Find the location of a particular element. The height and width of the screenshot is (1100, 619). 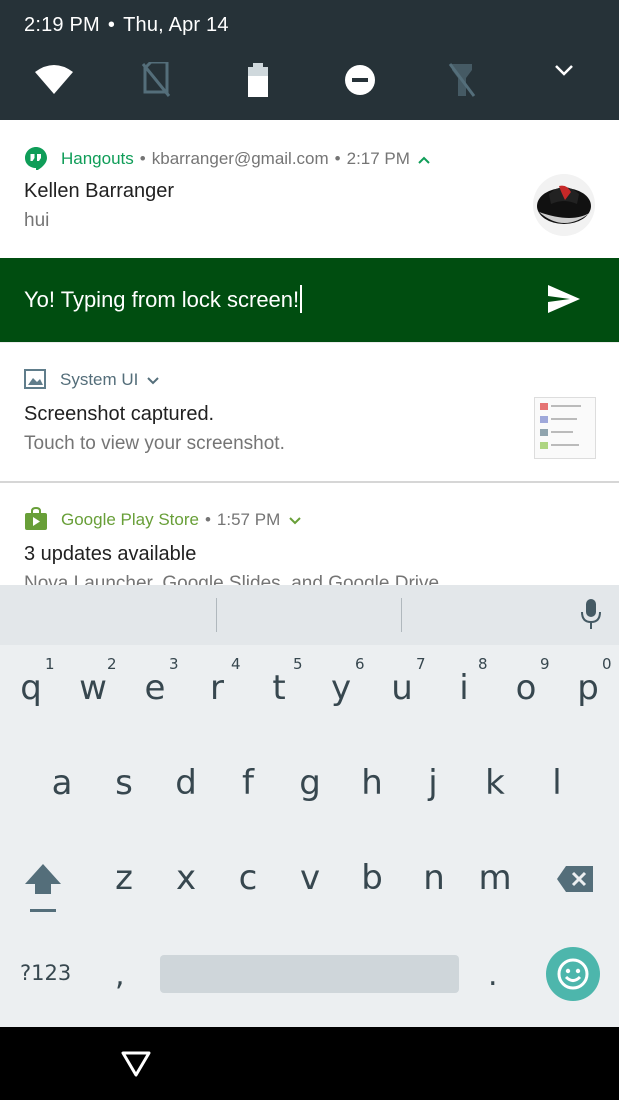

app-name: Hangouts is located at coordinates (97, 158).